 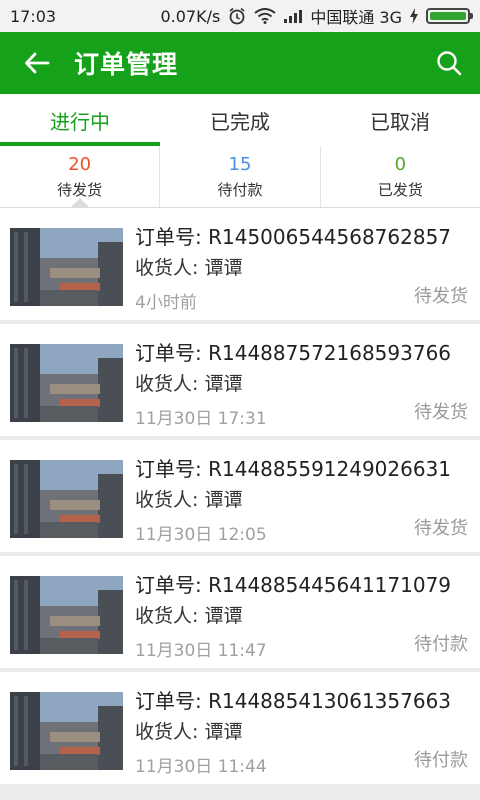 I want to click on order-number: 订单号: R145006544568762857, so click(x=293, y=237).